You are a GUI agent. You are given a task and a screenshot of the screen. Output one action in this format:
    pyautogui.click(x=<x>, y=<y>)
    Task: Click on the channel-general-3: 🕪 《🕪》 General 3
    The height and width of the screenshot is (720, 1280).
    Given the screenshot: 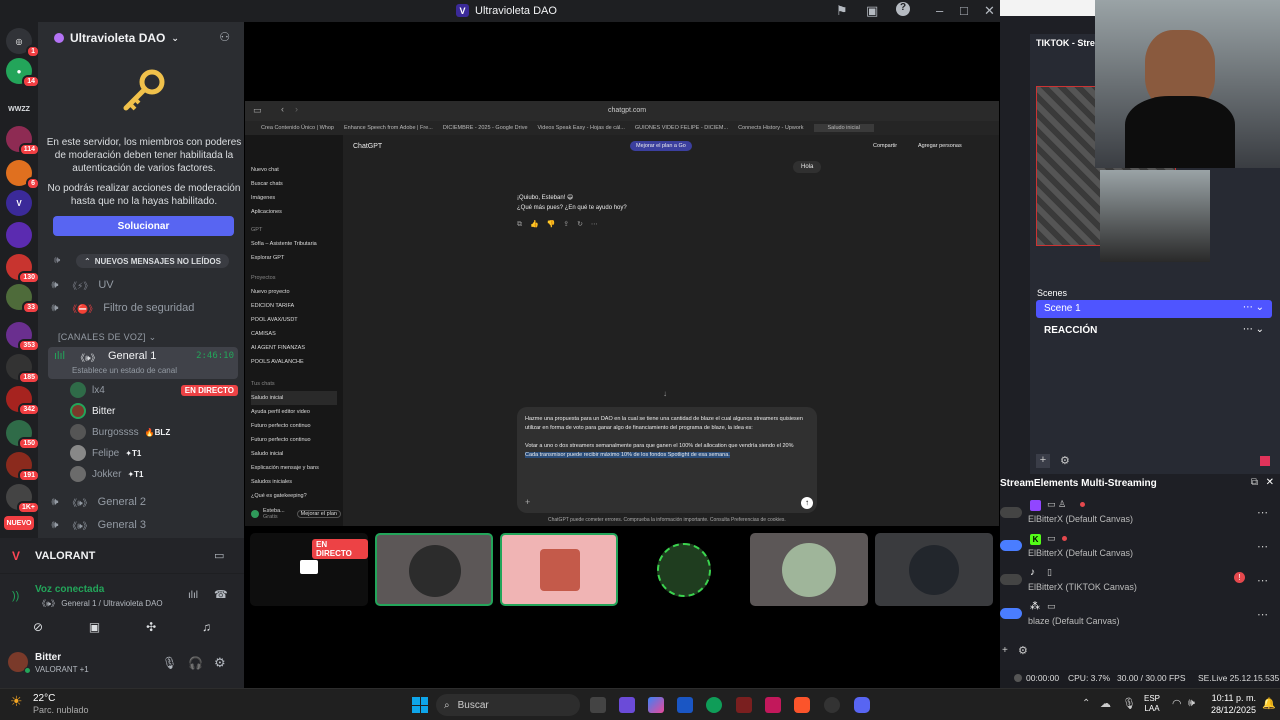 What is the action you would take?
    pyautogui.click(x=143, y=525)
    